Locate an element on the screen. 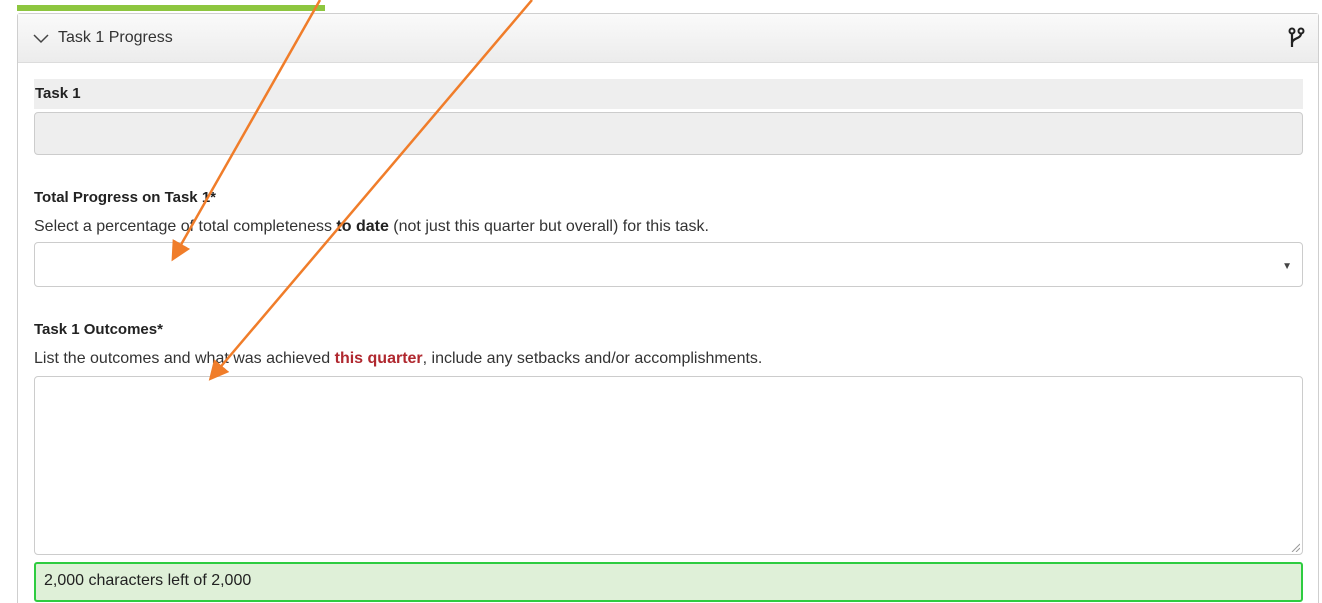 This screenshot has width=1322, height=603. outcomes-help-highlight: this quarter is located at coordinates (378, 358).